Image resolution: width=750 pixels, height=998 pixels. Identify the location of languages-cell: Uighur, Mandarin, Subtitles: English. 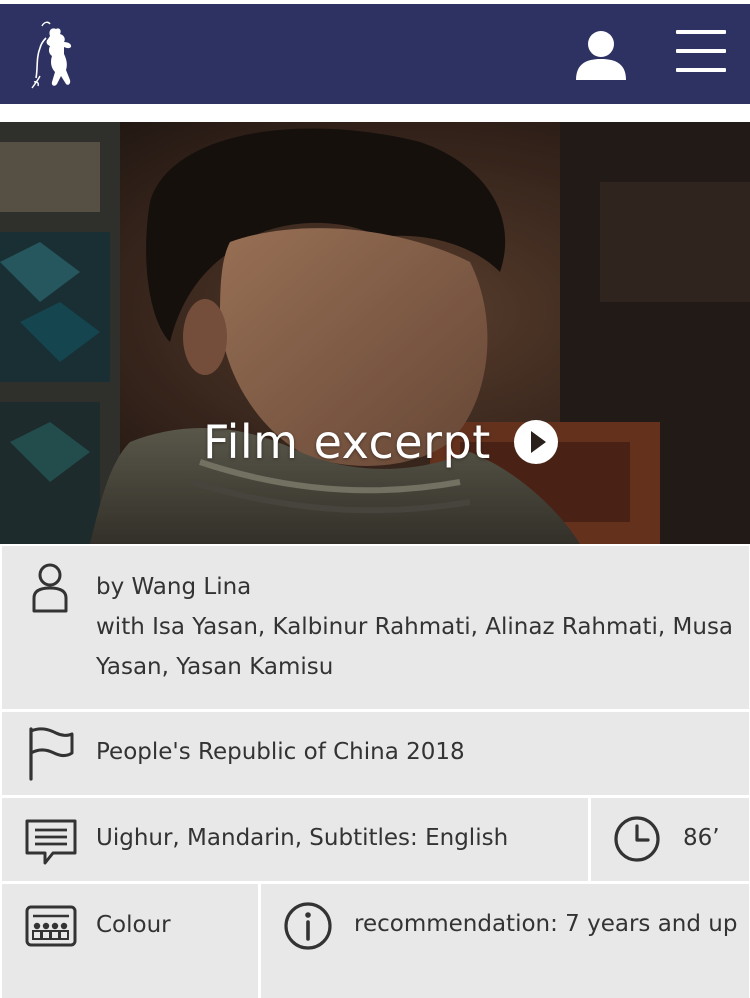
(295, 839).